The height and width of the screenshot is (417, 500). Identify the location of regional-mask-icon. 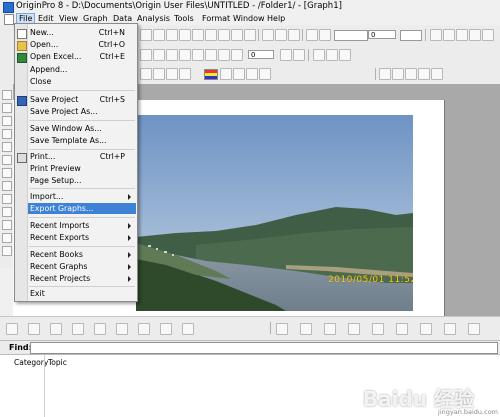
(7, 186).